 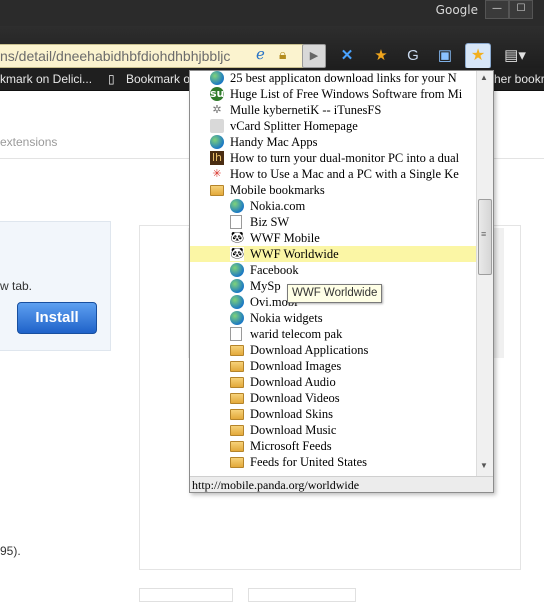 I want to click on bookmark-star-icon: ★, so click(x=478, y=55).